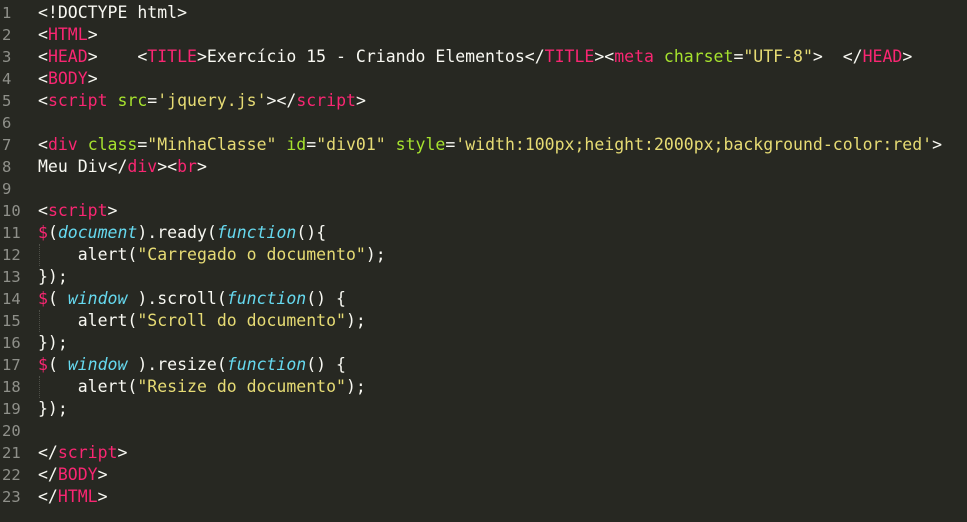 Image resolution: width=967 pixels, height=522 pixels. I want to click on line-number: 13, so click(11, 277).